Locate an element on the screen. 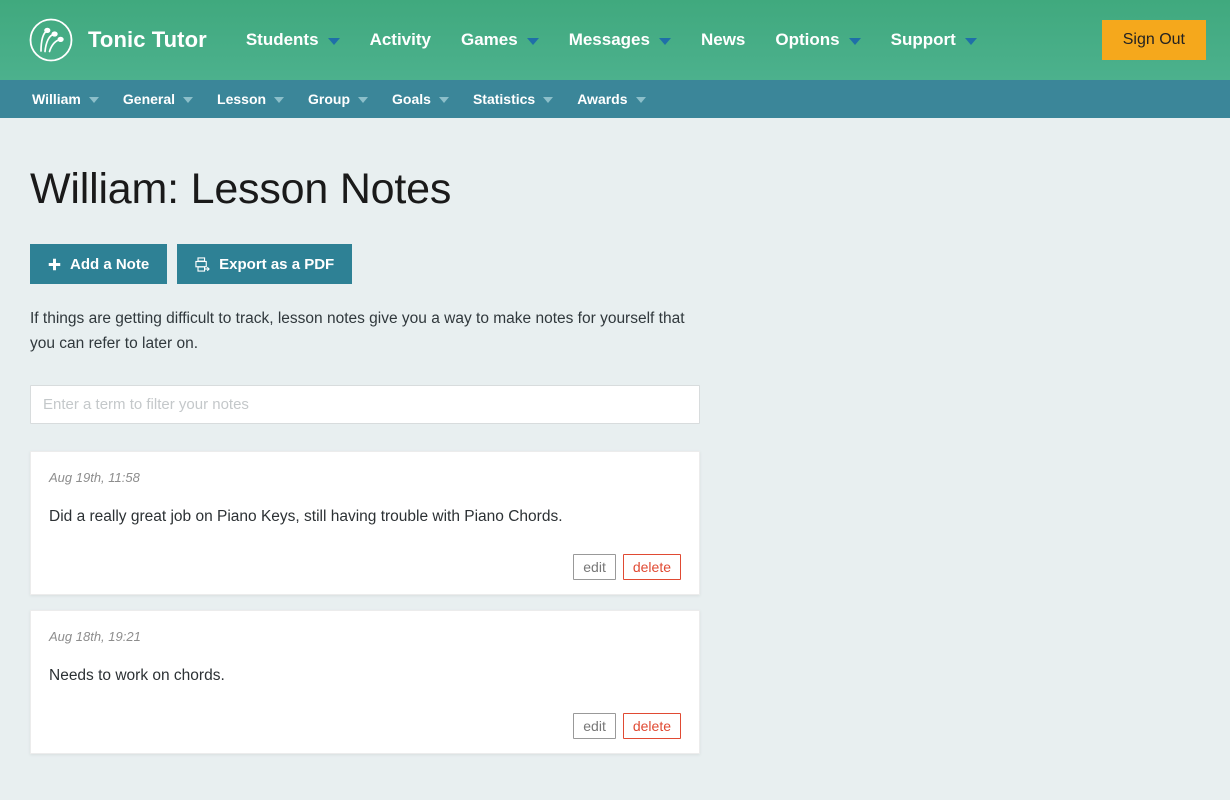 This screenshot has width=1230, height=800. brand-name: Tonic Tutor is located at coordinates (147, 40).